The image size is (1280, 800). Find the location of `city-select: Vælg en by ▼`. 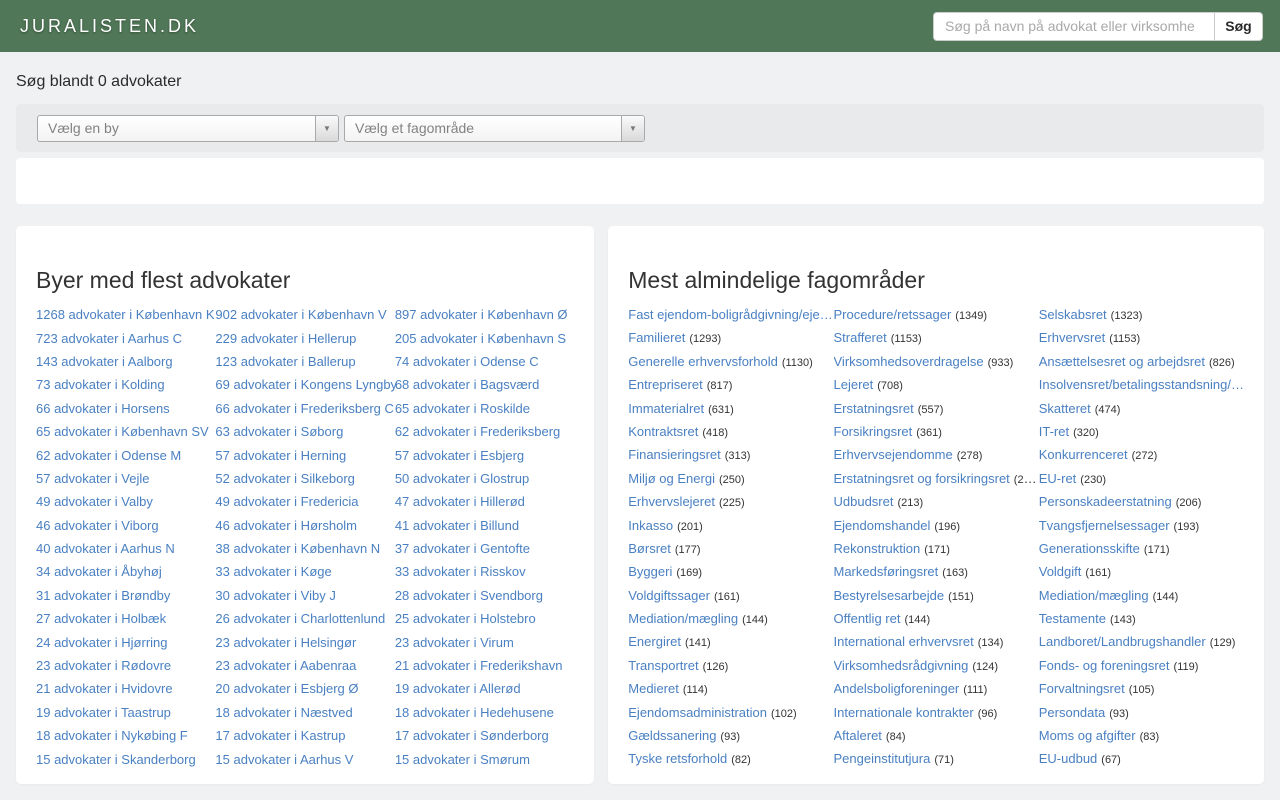

city-select: Vælg en by ▼ is located at coordinates (188, 128).